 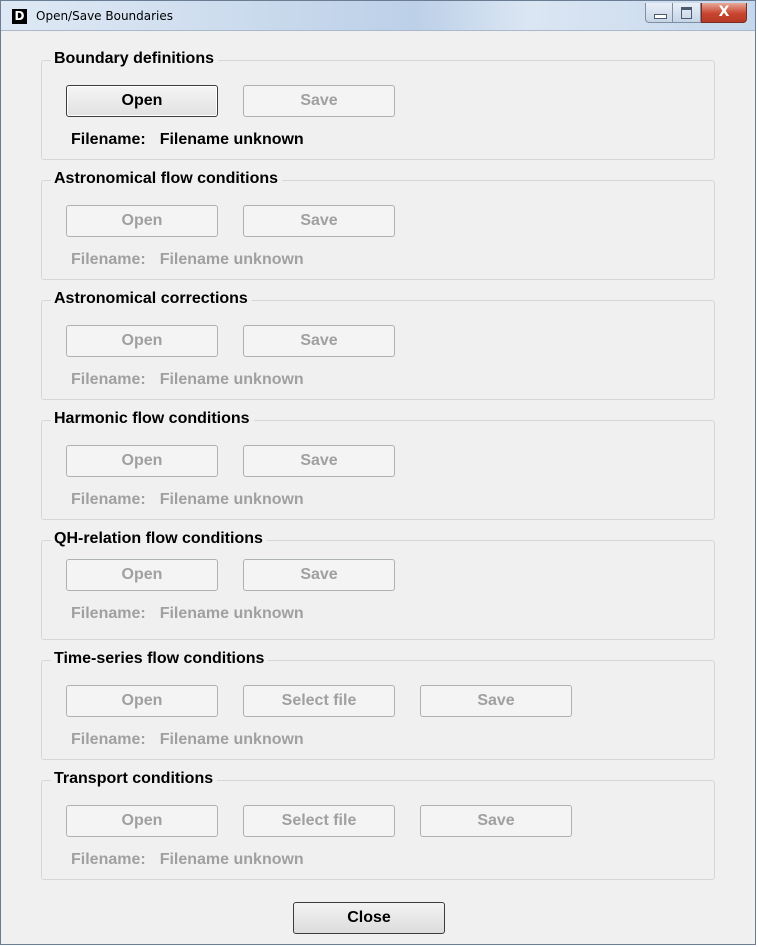 I want to click on window-controls: X, so click(x=696, y=13).